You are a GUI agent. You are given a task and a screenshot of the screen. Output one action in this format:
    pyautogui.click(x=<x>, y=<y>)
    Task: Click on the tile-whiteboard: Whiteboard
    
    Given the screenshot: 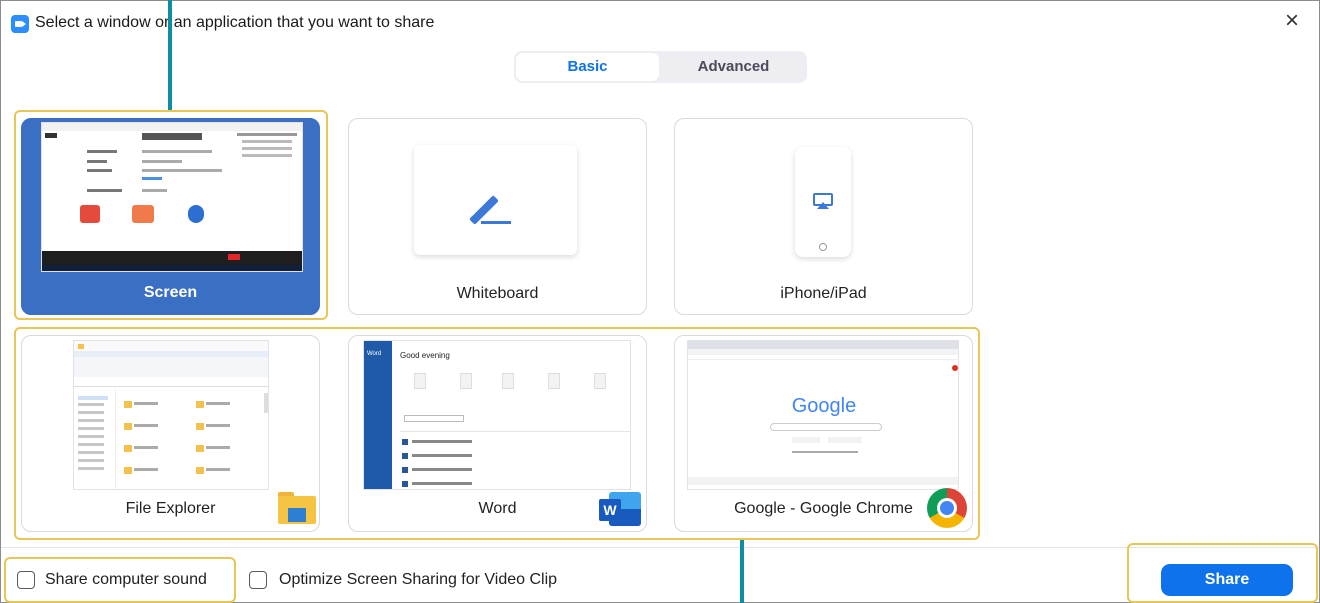 What is the action you would take?
    pyautogui.click(x=497, y=216)
    